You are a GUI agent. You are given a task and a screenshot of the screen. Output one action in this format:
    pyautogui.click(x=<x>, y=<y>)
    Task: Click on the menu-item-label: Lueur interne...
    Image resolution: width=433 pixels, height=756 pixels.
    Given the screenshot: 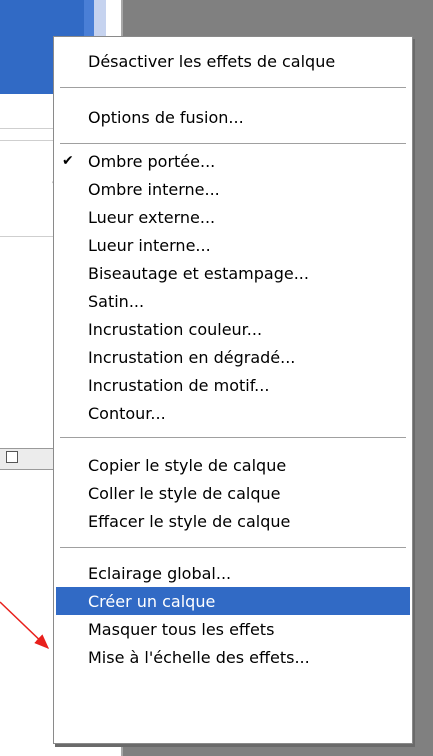 What is the action you would take?
    pyautogui.click(x=149, y=245)
    